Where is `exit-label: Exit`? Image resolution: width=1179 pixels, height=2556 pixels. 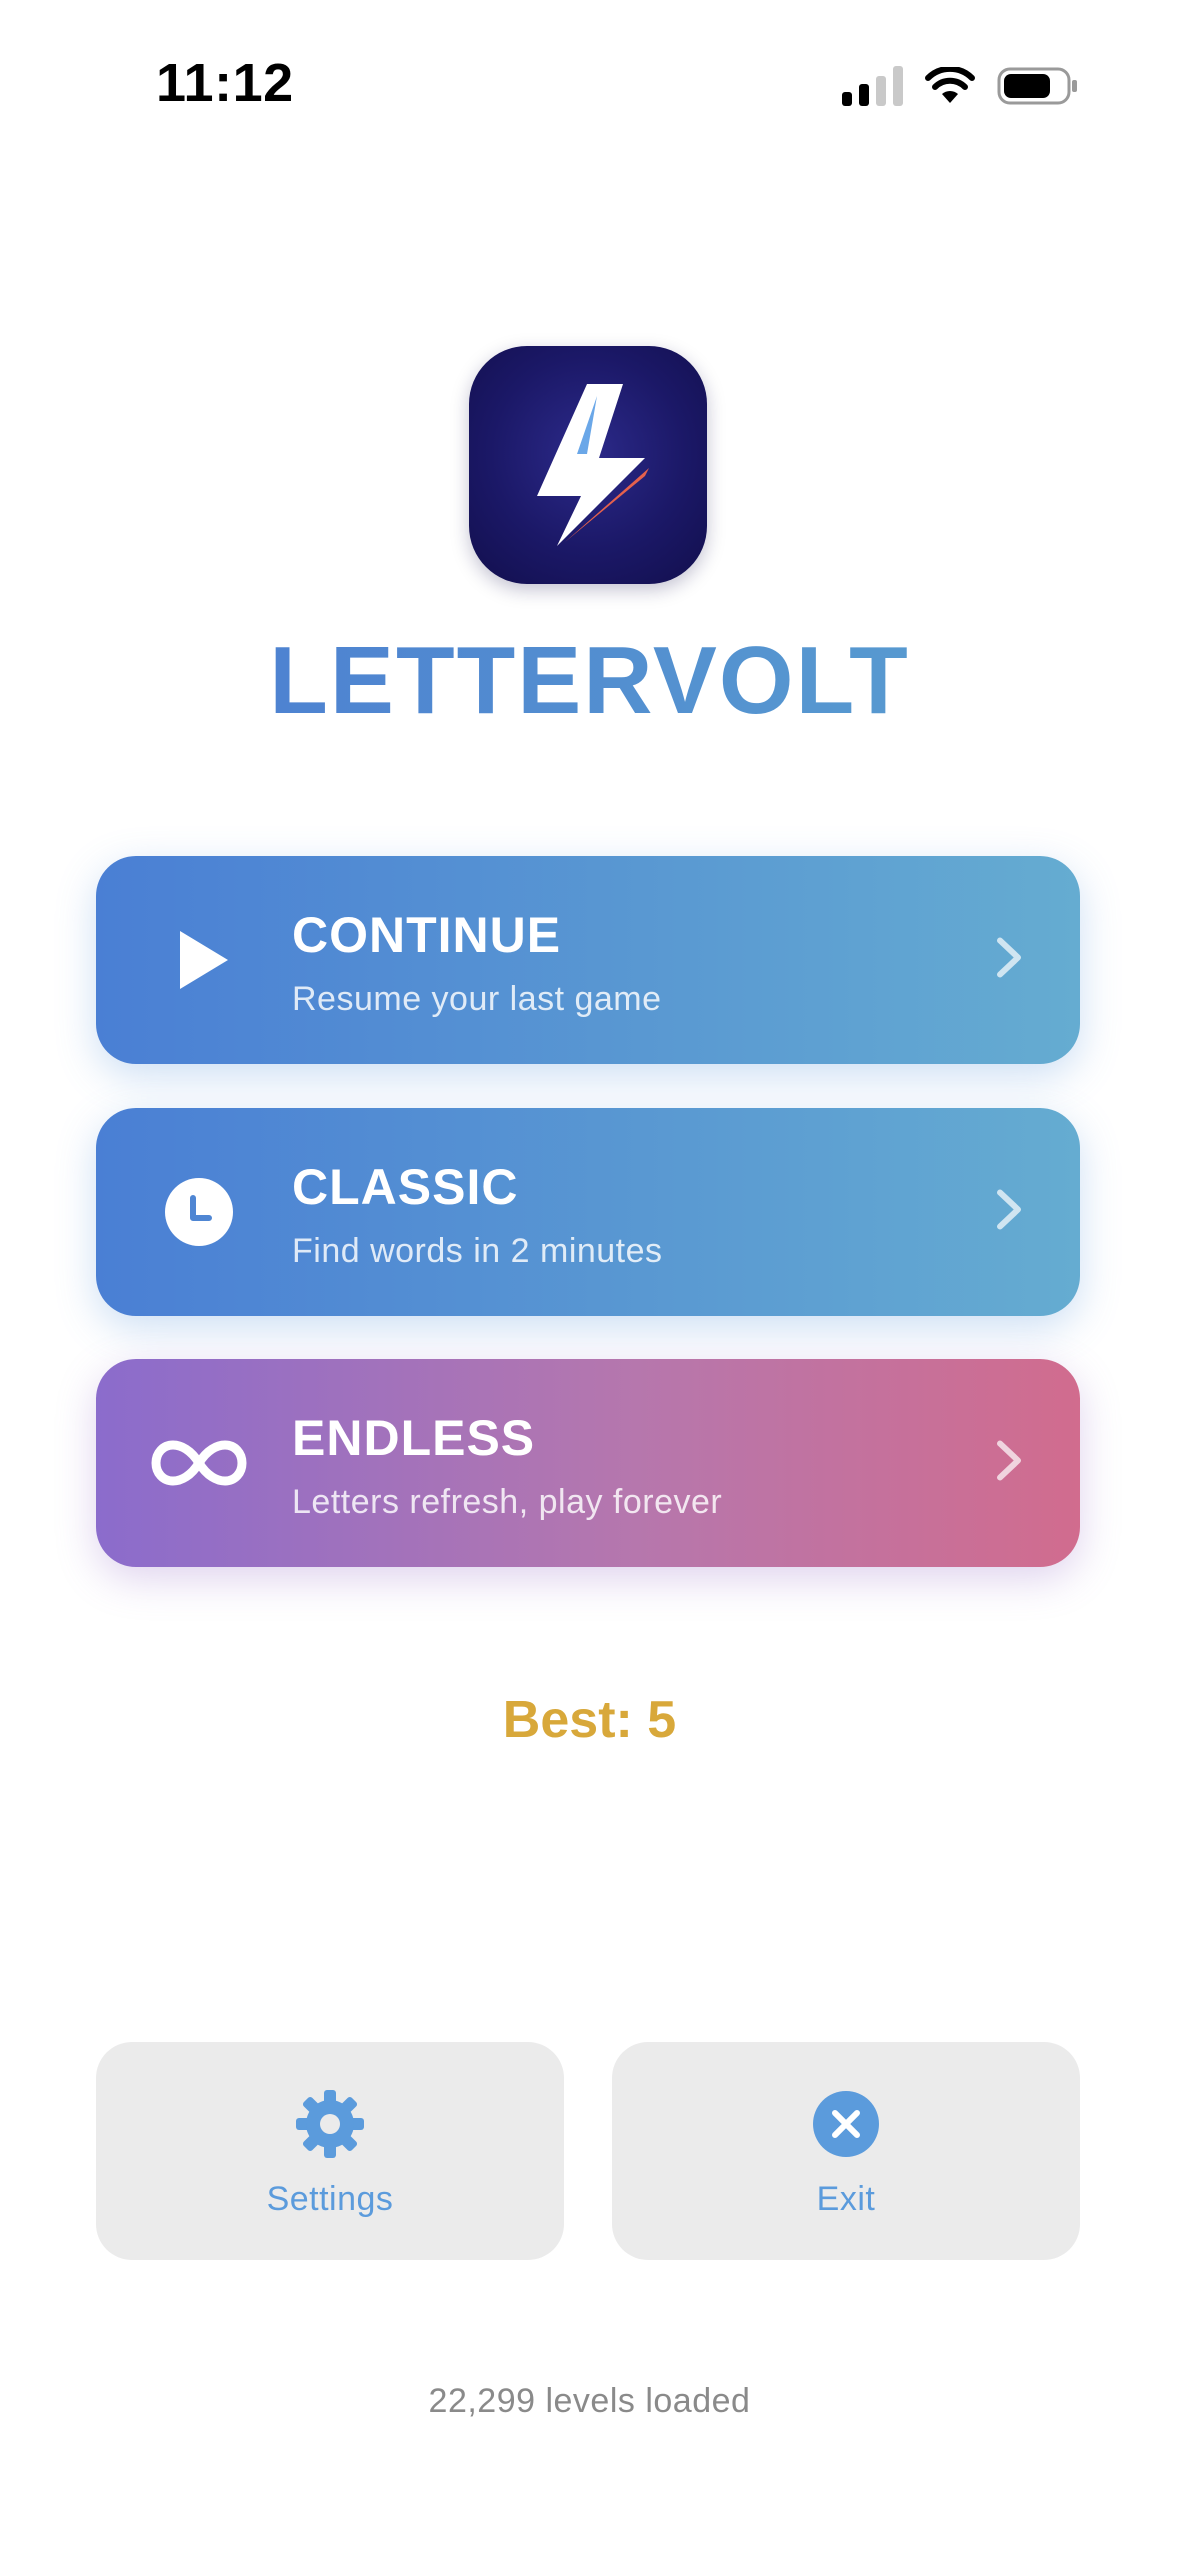 exit-label: Exit is located at coordinates (846, 2199).